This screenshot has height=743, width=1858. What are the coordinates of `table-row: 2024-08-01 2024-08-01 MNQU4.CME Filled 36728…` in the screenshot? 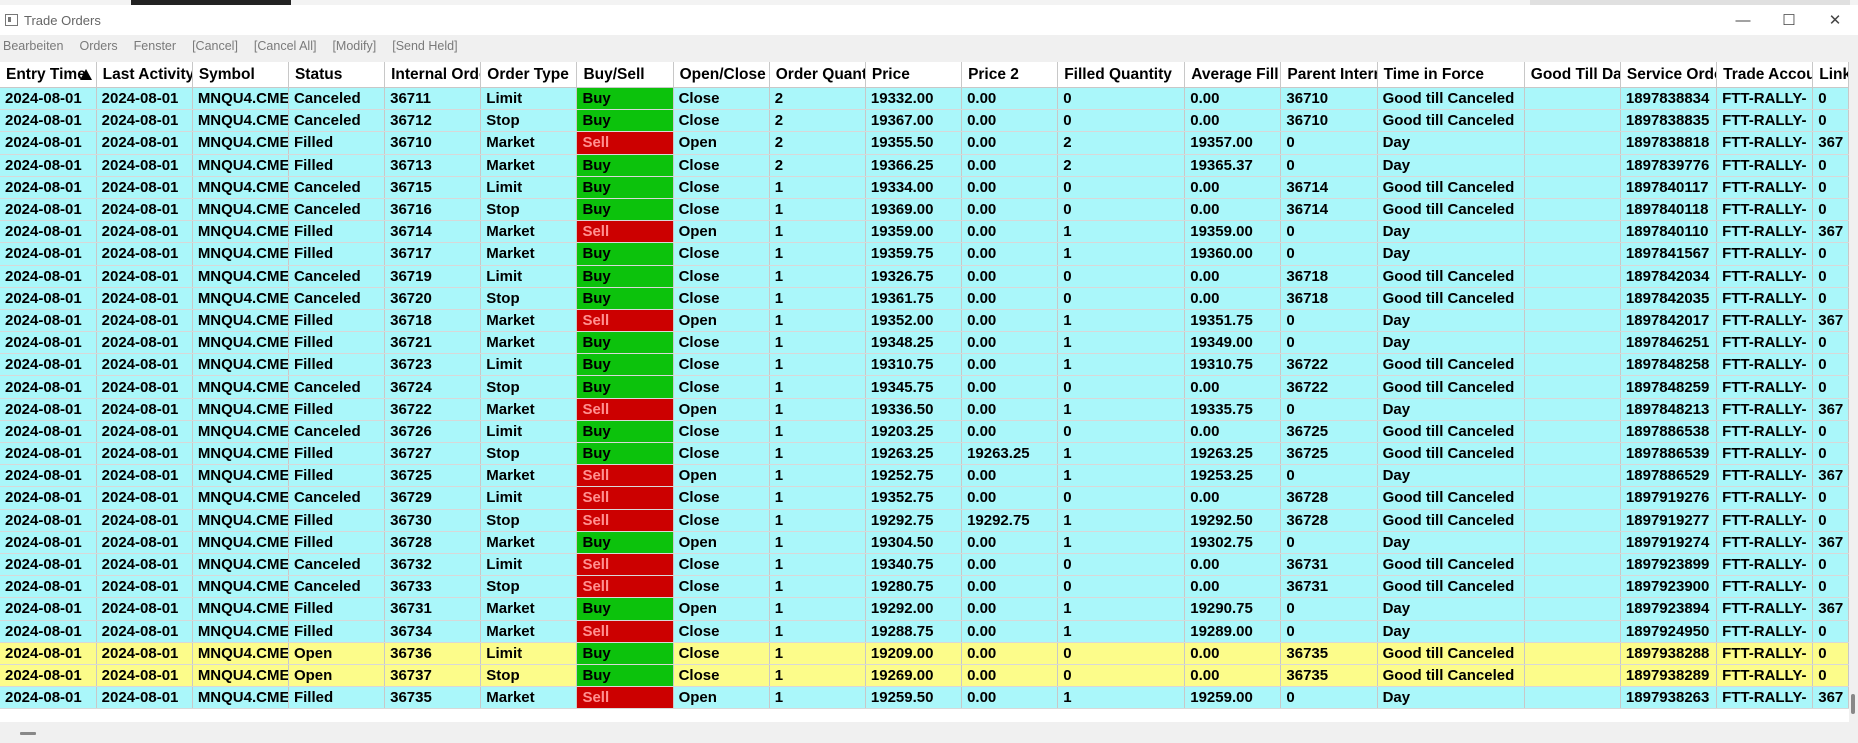 It's located at (924, 542).